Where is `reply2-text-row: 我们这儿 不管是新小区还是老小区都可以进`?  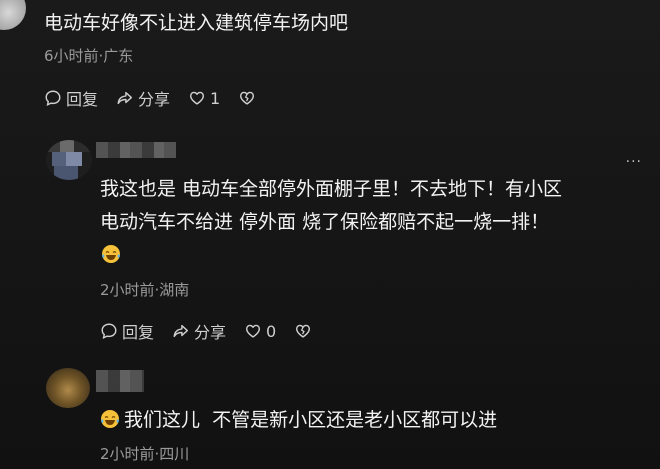 reply2-text-row: 我们这儿 不管是新小区还是老小区都可以进 is located at coordinates (298, 418).